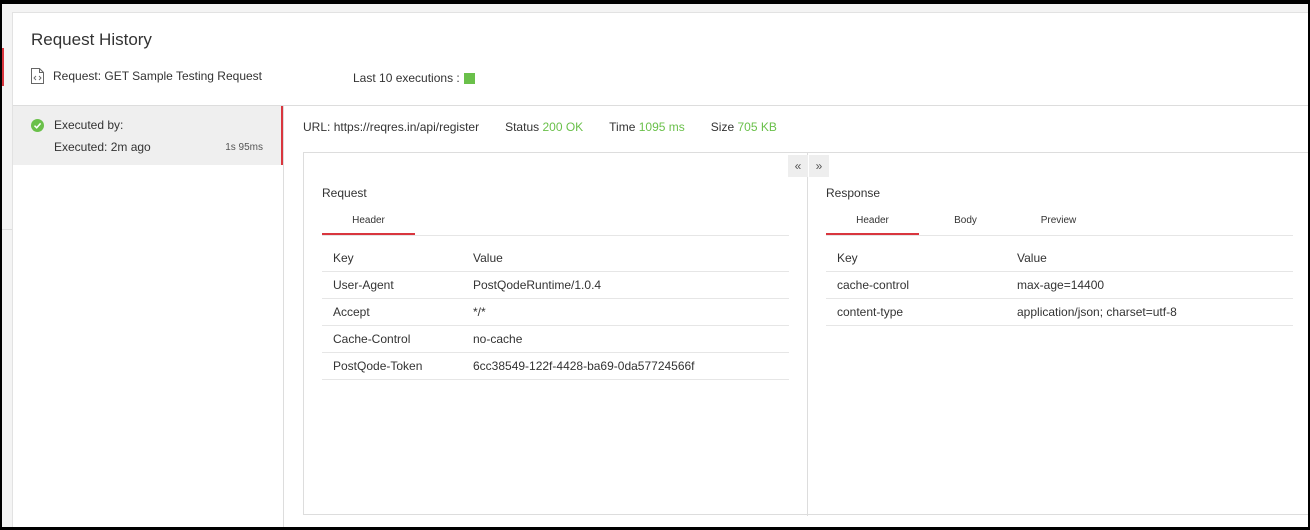  Describe the element at coordinates (317, 127) in the screenshot. I see `url-label: URL:` at that location.